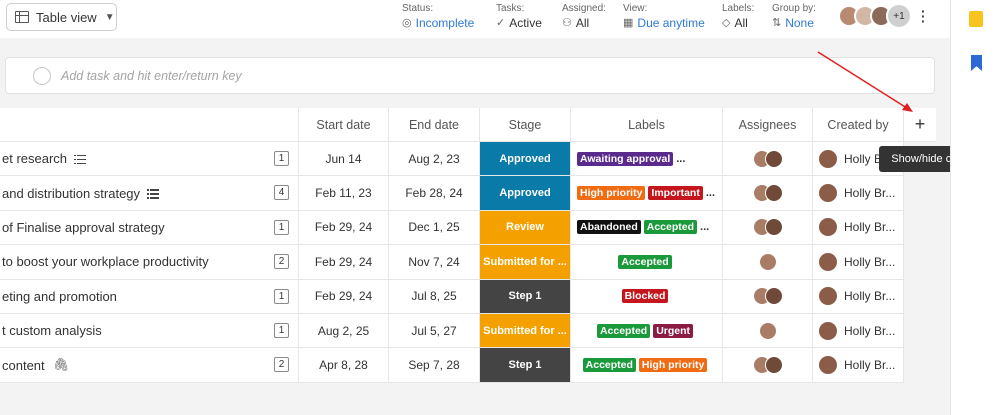 The height and width of the screenshot is (415, 1000). Describe the element at coordinates (52, 330) in the screenshot. I see `task-name: t custom analysis` at that location.